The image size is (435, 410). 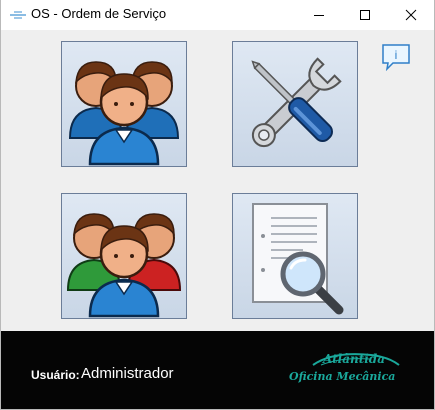 What do you see at coordinates (124, 265) in the screenshot?
I see `users-colored-icon` at bounding box center [124, 265].